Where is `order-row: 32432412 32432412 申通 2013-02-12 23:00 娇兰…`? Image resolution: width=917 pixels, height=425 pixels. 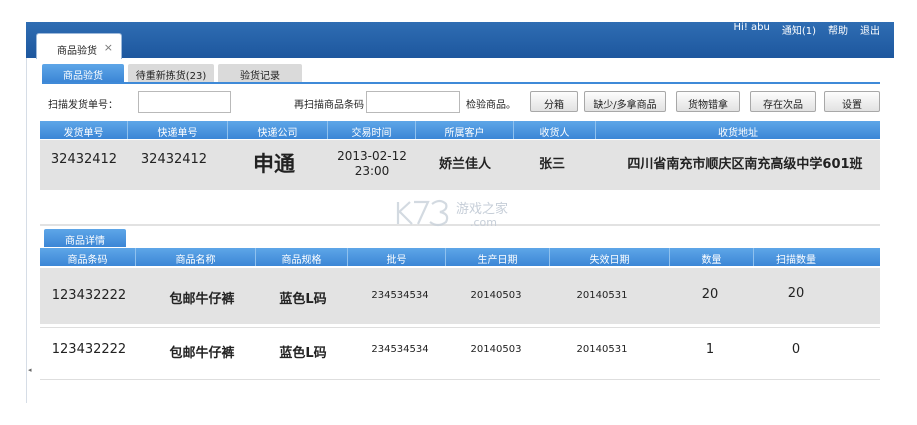 order-row: 32432412 32432412 申通 2013-02-12 23:00 娇兰… is located at coordinates (460, 165).